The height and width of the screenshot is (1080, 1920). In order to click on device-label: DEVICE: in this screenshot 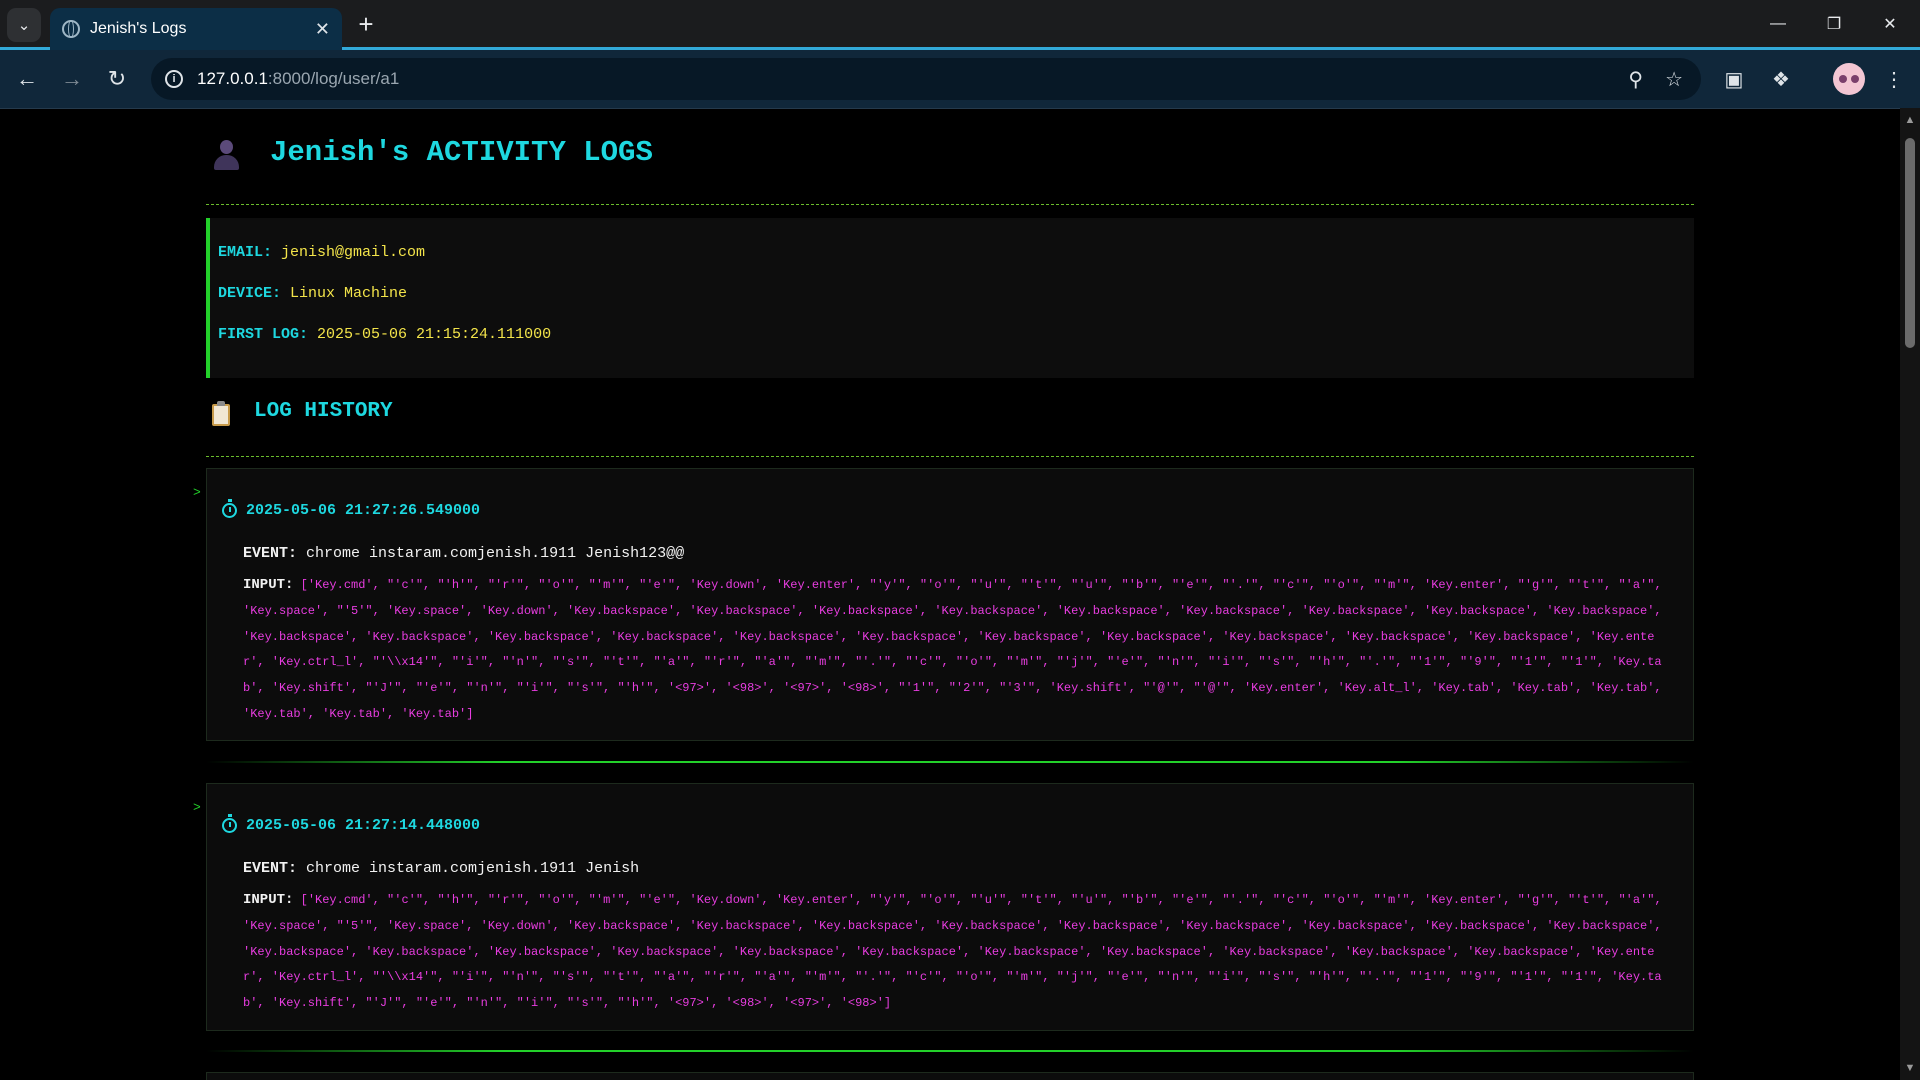, I will do `click(250, 293)`.